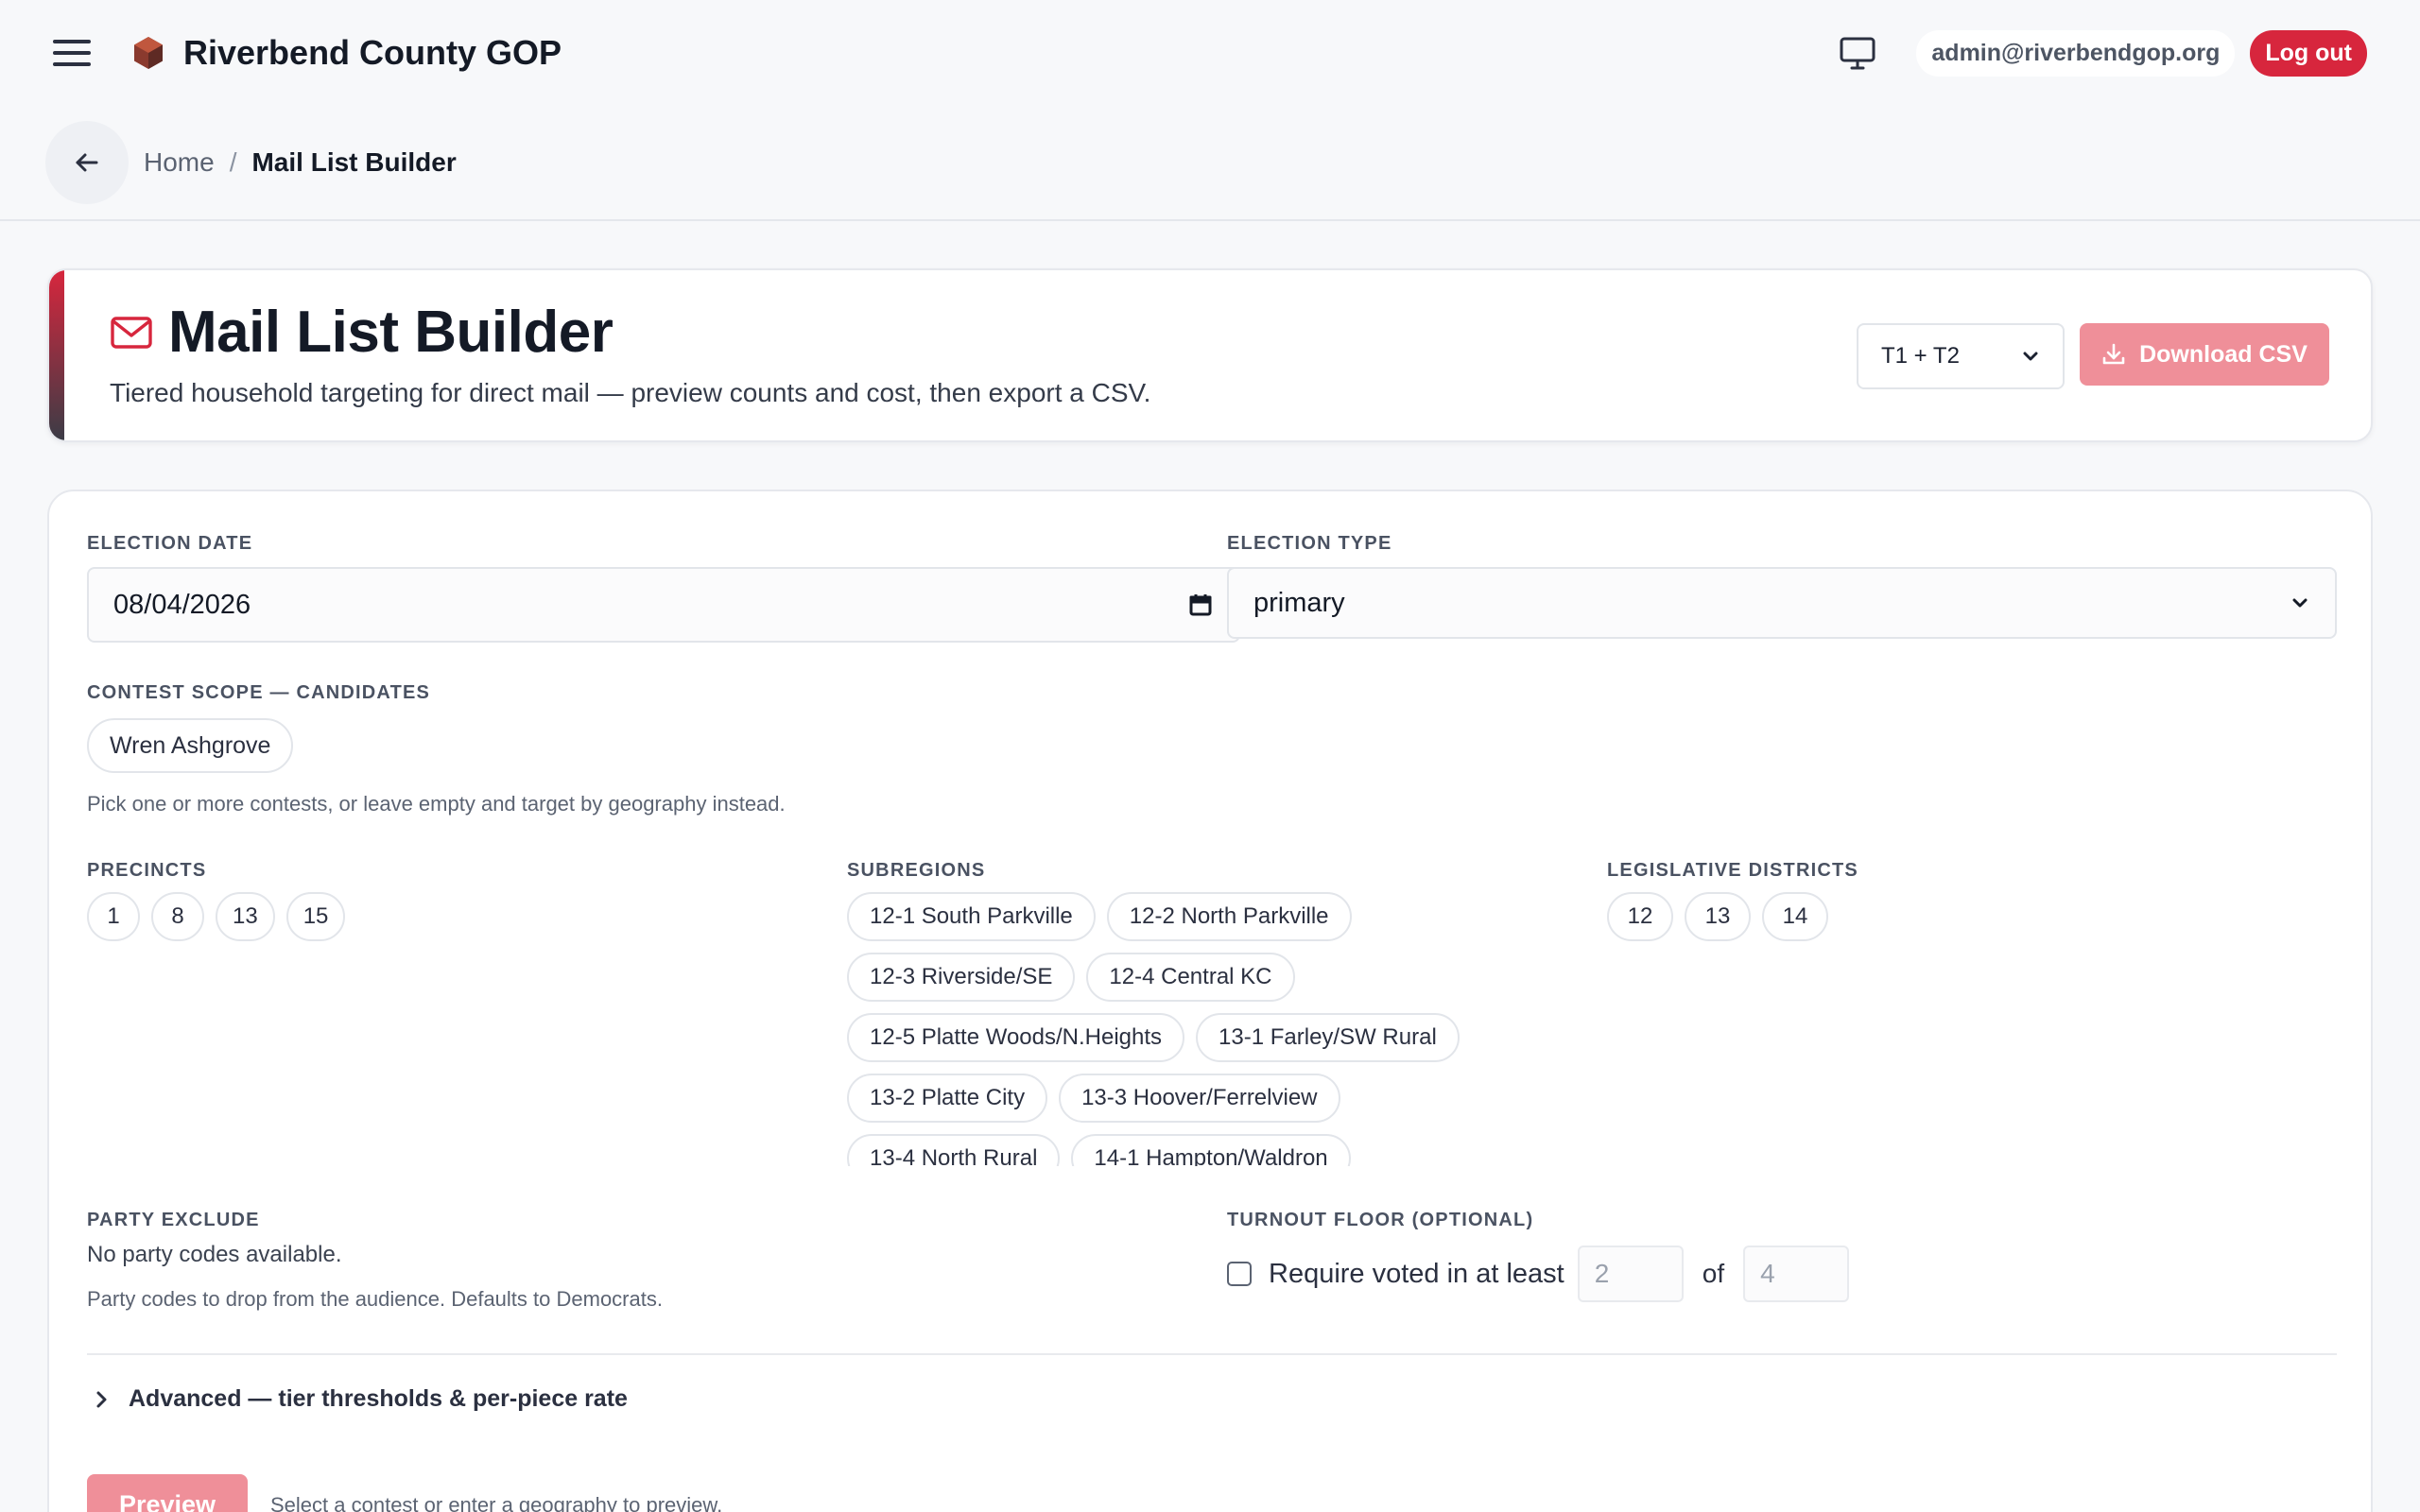  What do you see at coordinates (182, 604) in the screenshot?
I see `election-date-value: 08/04/2026` at bounding box center [182, 604].